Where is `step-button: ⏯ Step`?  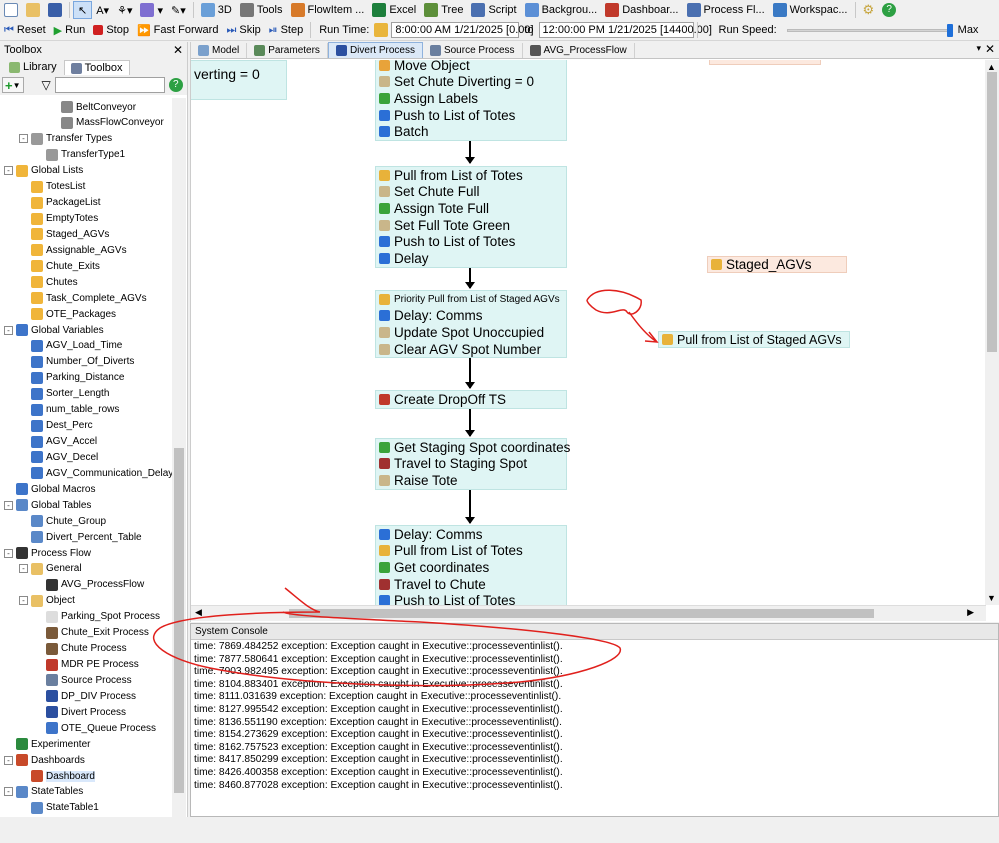 step-button: ⏯ Step is located at coordinates (286, 30).